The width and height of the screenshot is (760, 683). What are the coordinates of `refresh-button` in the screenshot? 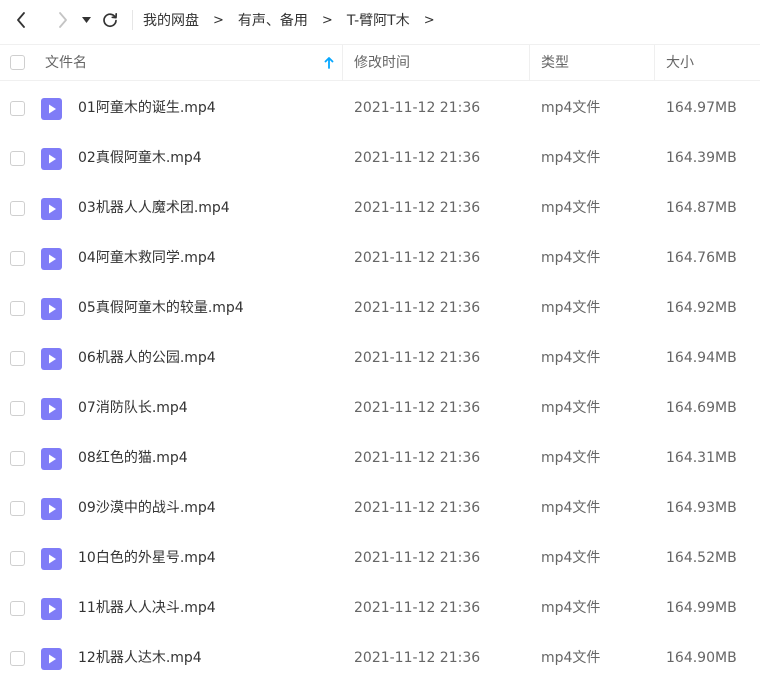 It's located at (110, 20).